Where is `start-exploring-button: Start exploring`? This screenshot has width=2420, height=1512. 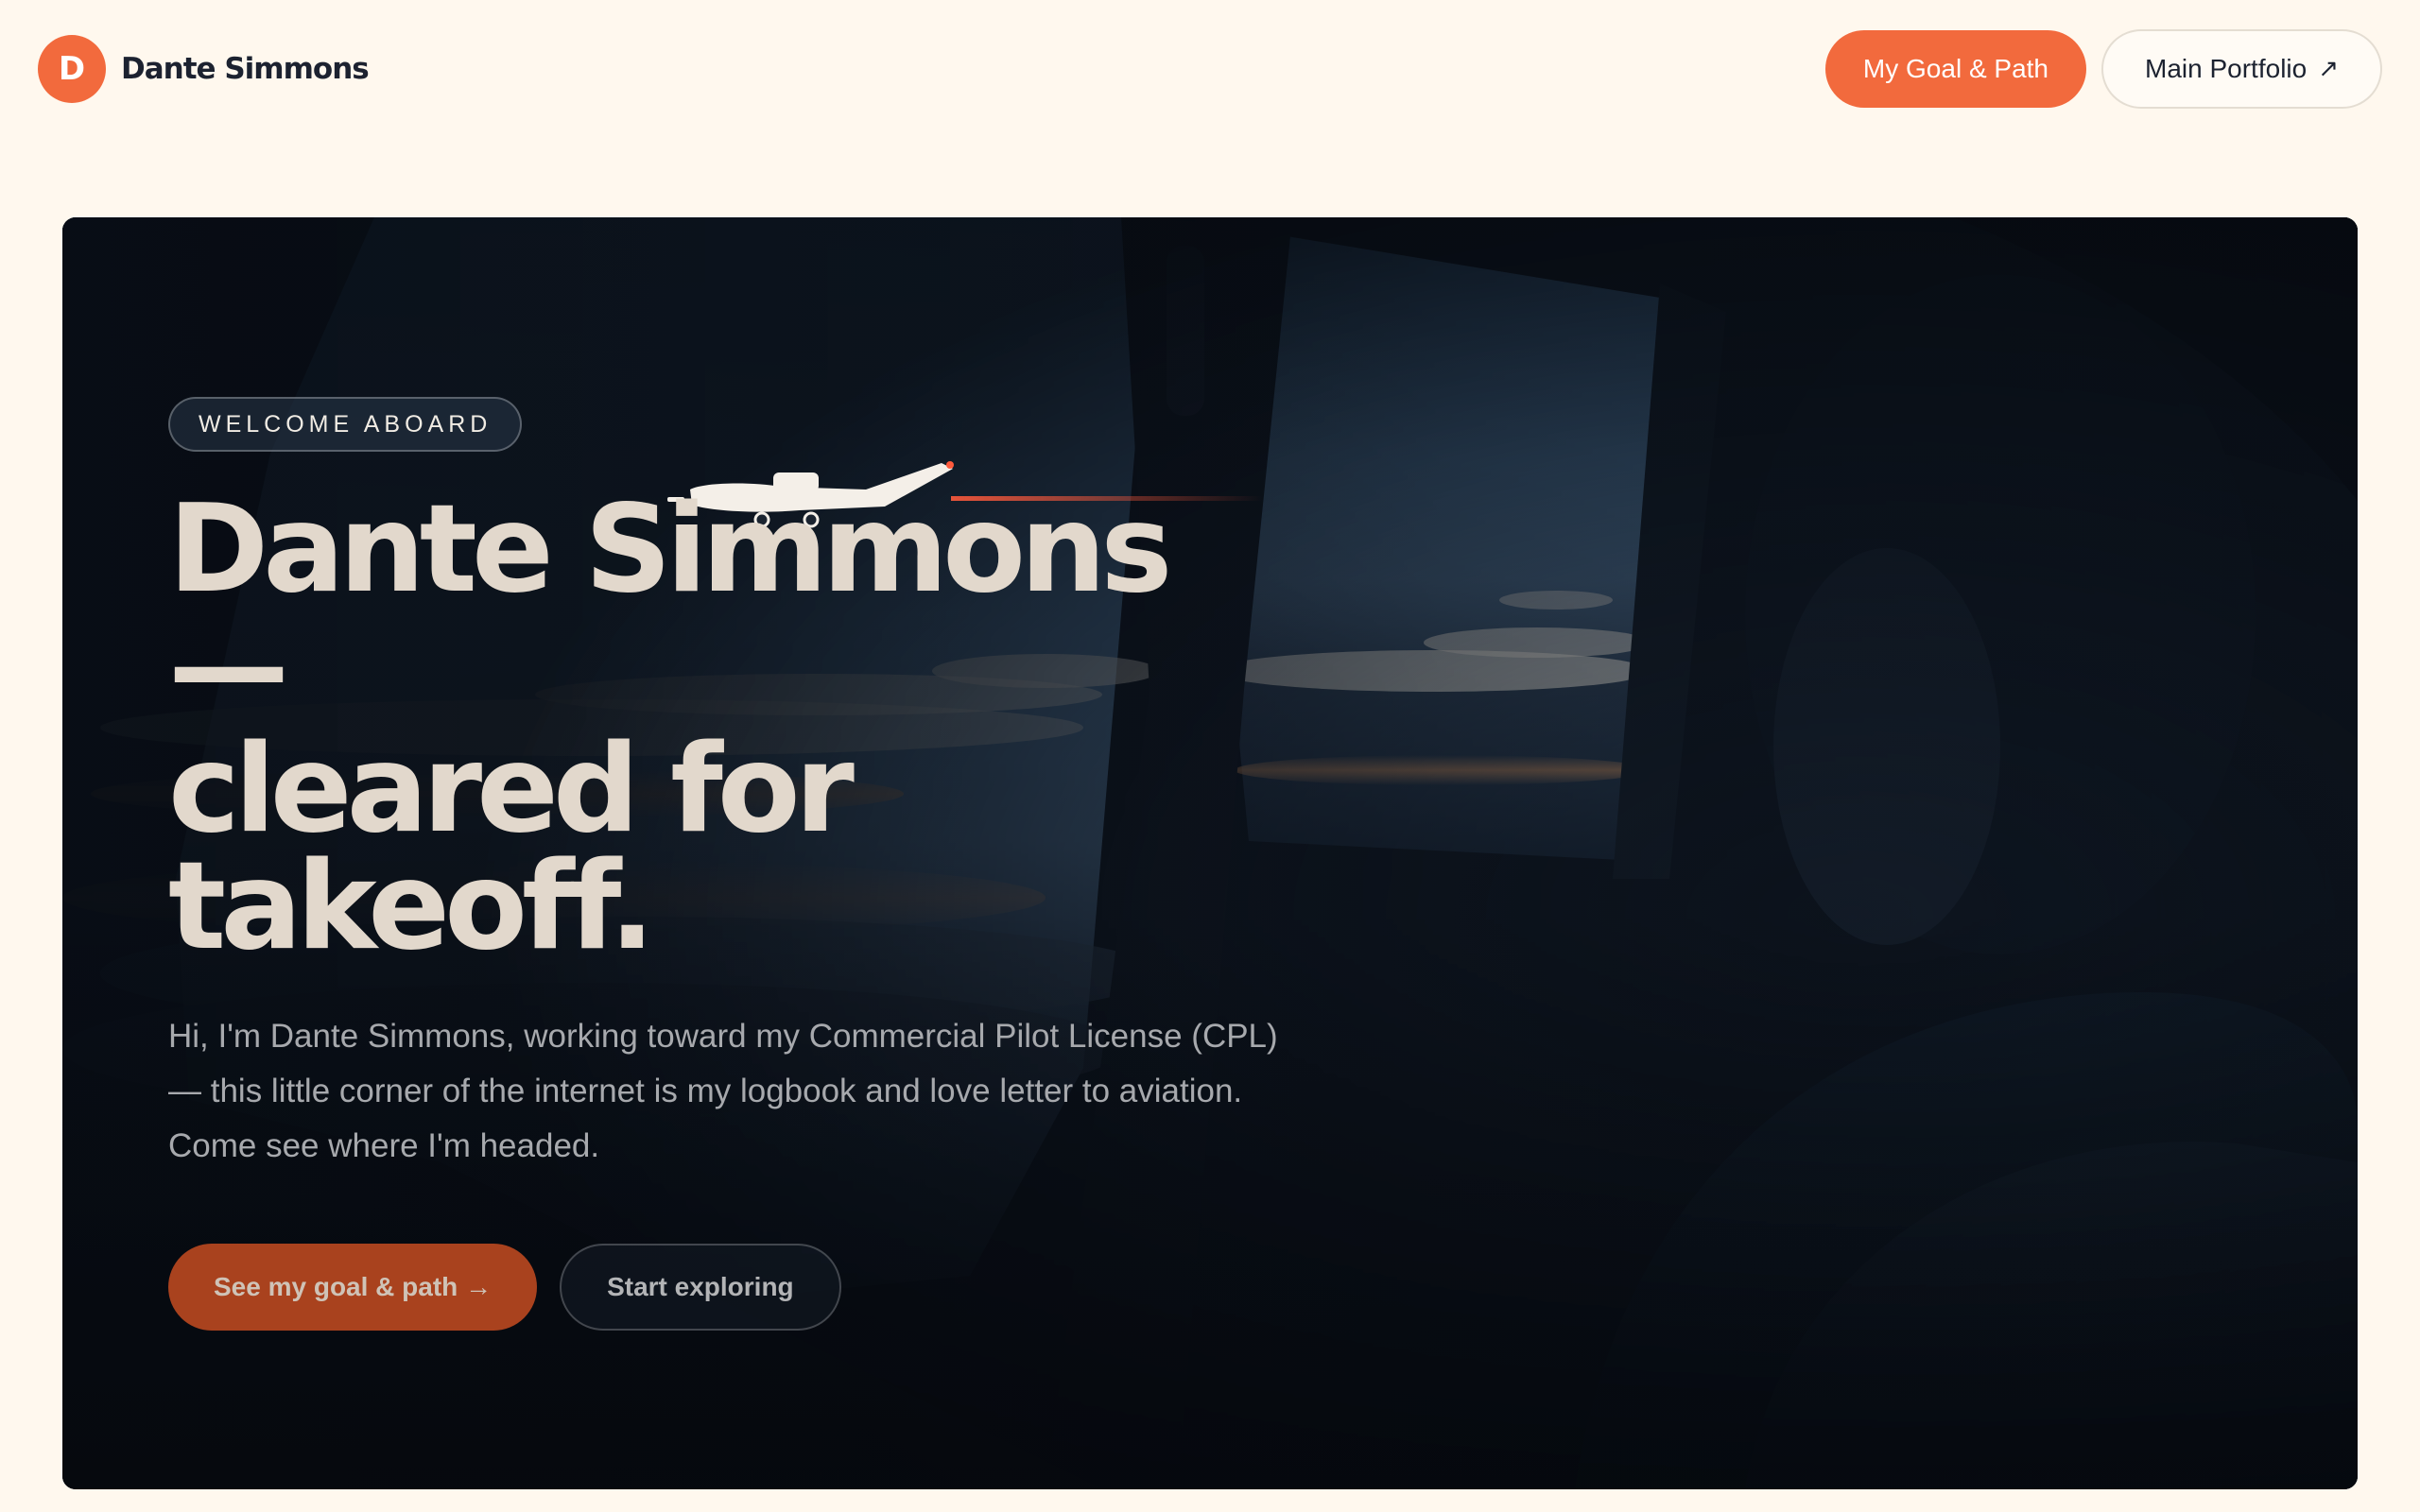
start-exploring-button: Start exploring is located at coordinates (700, 1287).